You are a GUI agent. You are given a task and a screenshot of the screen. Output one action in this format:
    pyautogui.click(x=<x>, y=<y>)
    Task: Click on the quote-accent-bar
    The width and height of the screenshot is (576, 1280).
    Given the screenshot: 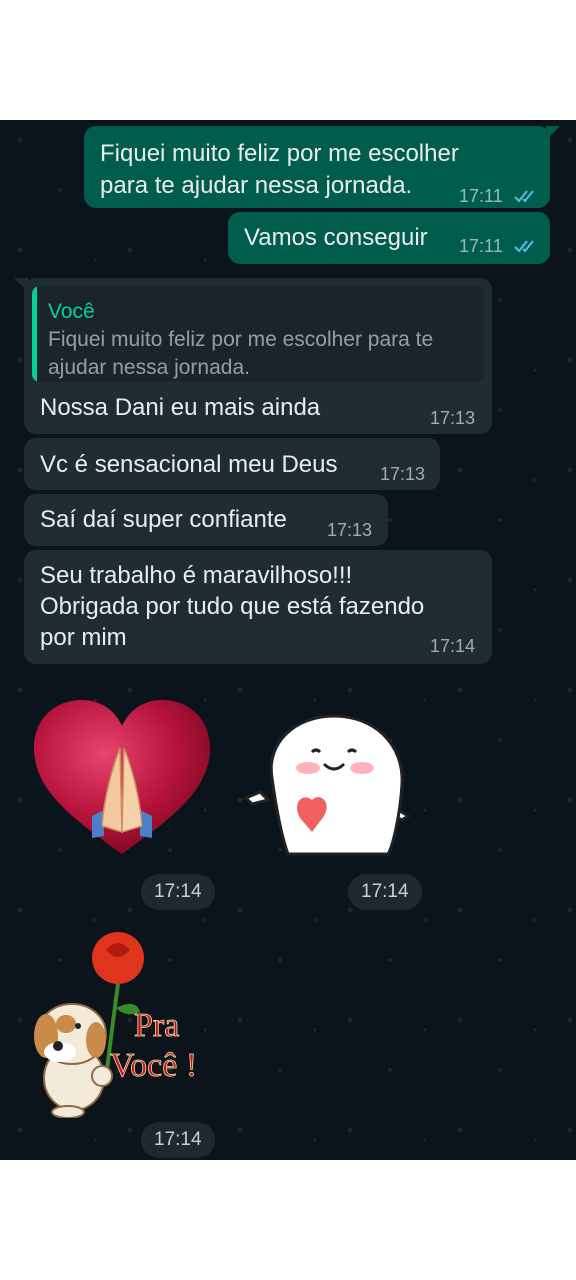 What is the action you would take?
    pyautogui.click(x=34, y=334)
    